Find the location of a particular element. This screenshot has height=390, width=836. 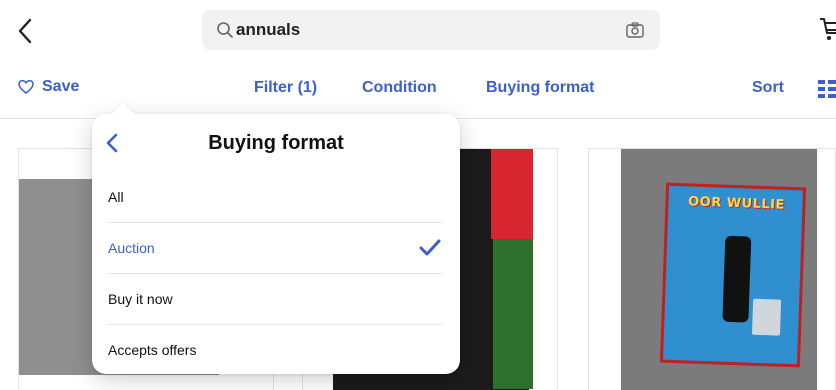

book-cover-title: OOR WULLIE is located at coordinates (736, 203).